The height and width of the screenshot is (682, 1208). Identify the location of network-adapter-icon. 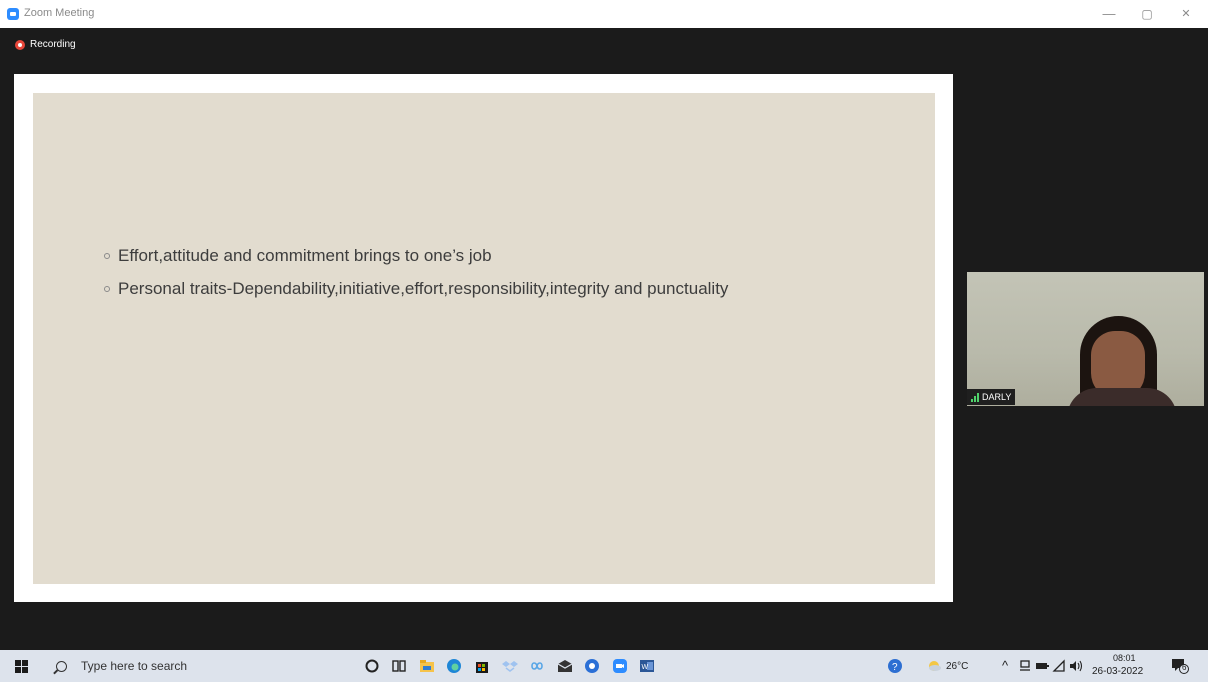
(1025, 666).